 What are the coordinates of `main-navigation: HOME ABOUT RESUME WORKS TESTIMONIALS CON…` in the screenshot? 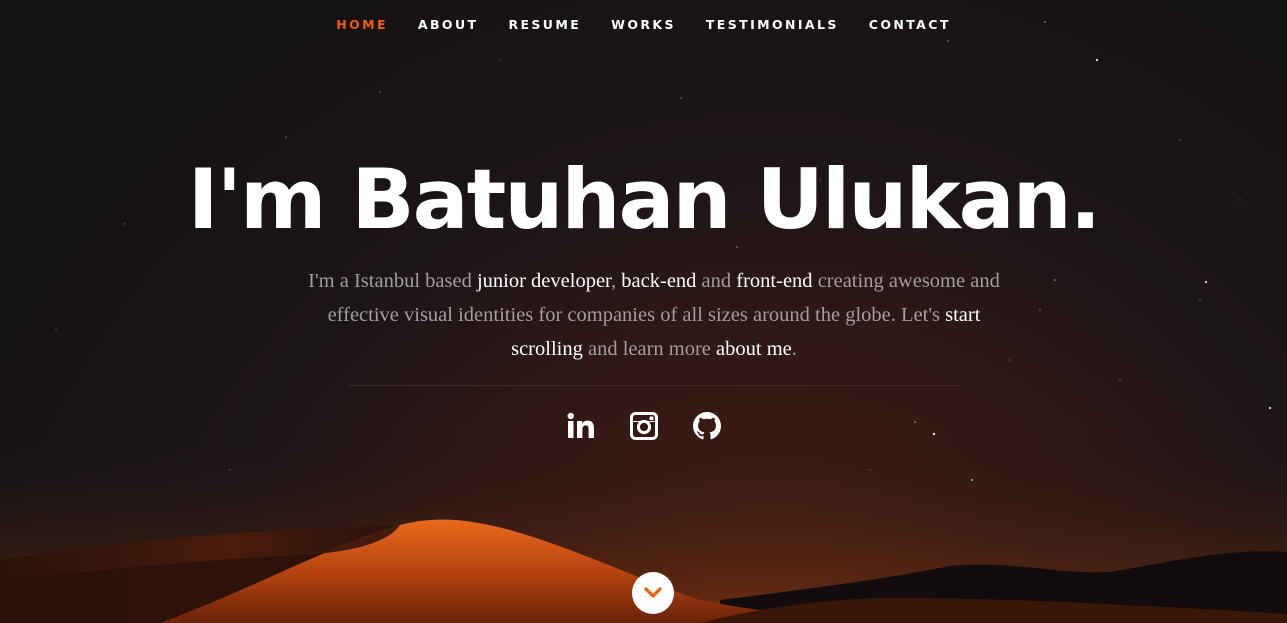 It's located at (643, 24).